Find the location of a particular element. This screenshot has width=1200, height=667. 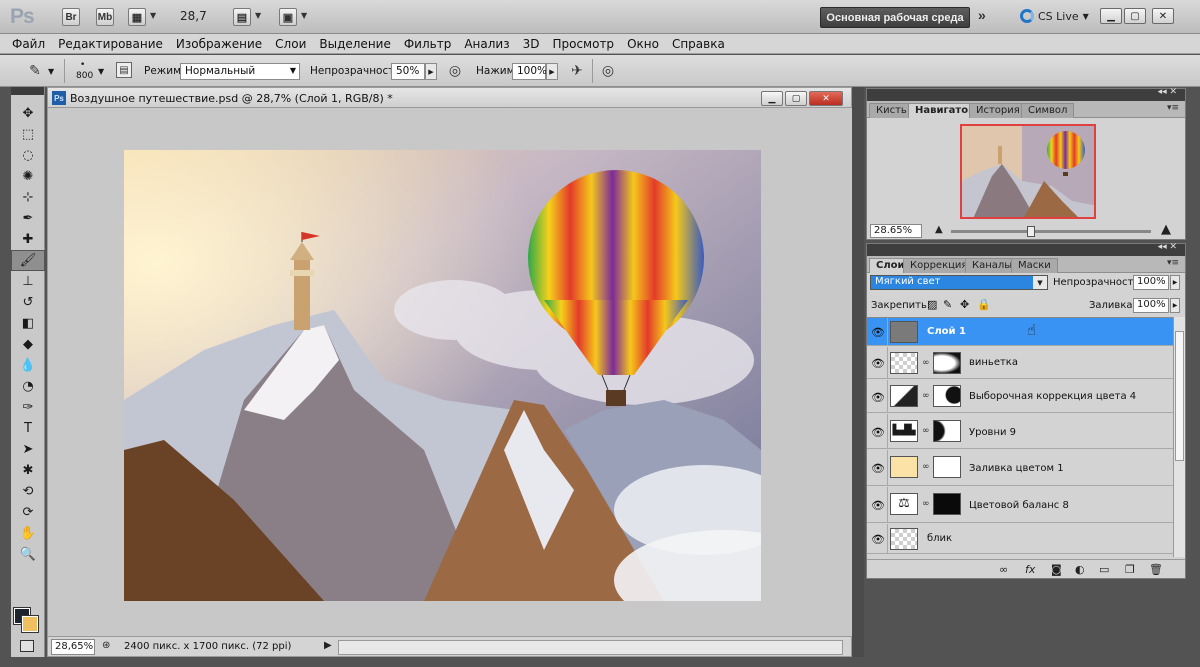

opacity-input: 50% is located at coordinates (408, 71).